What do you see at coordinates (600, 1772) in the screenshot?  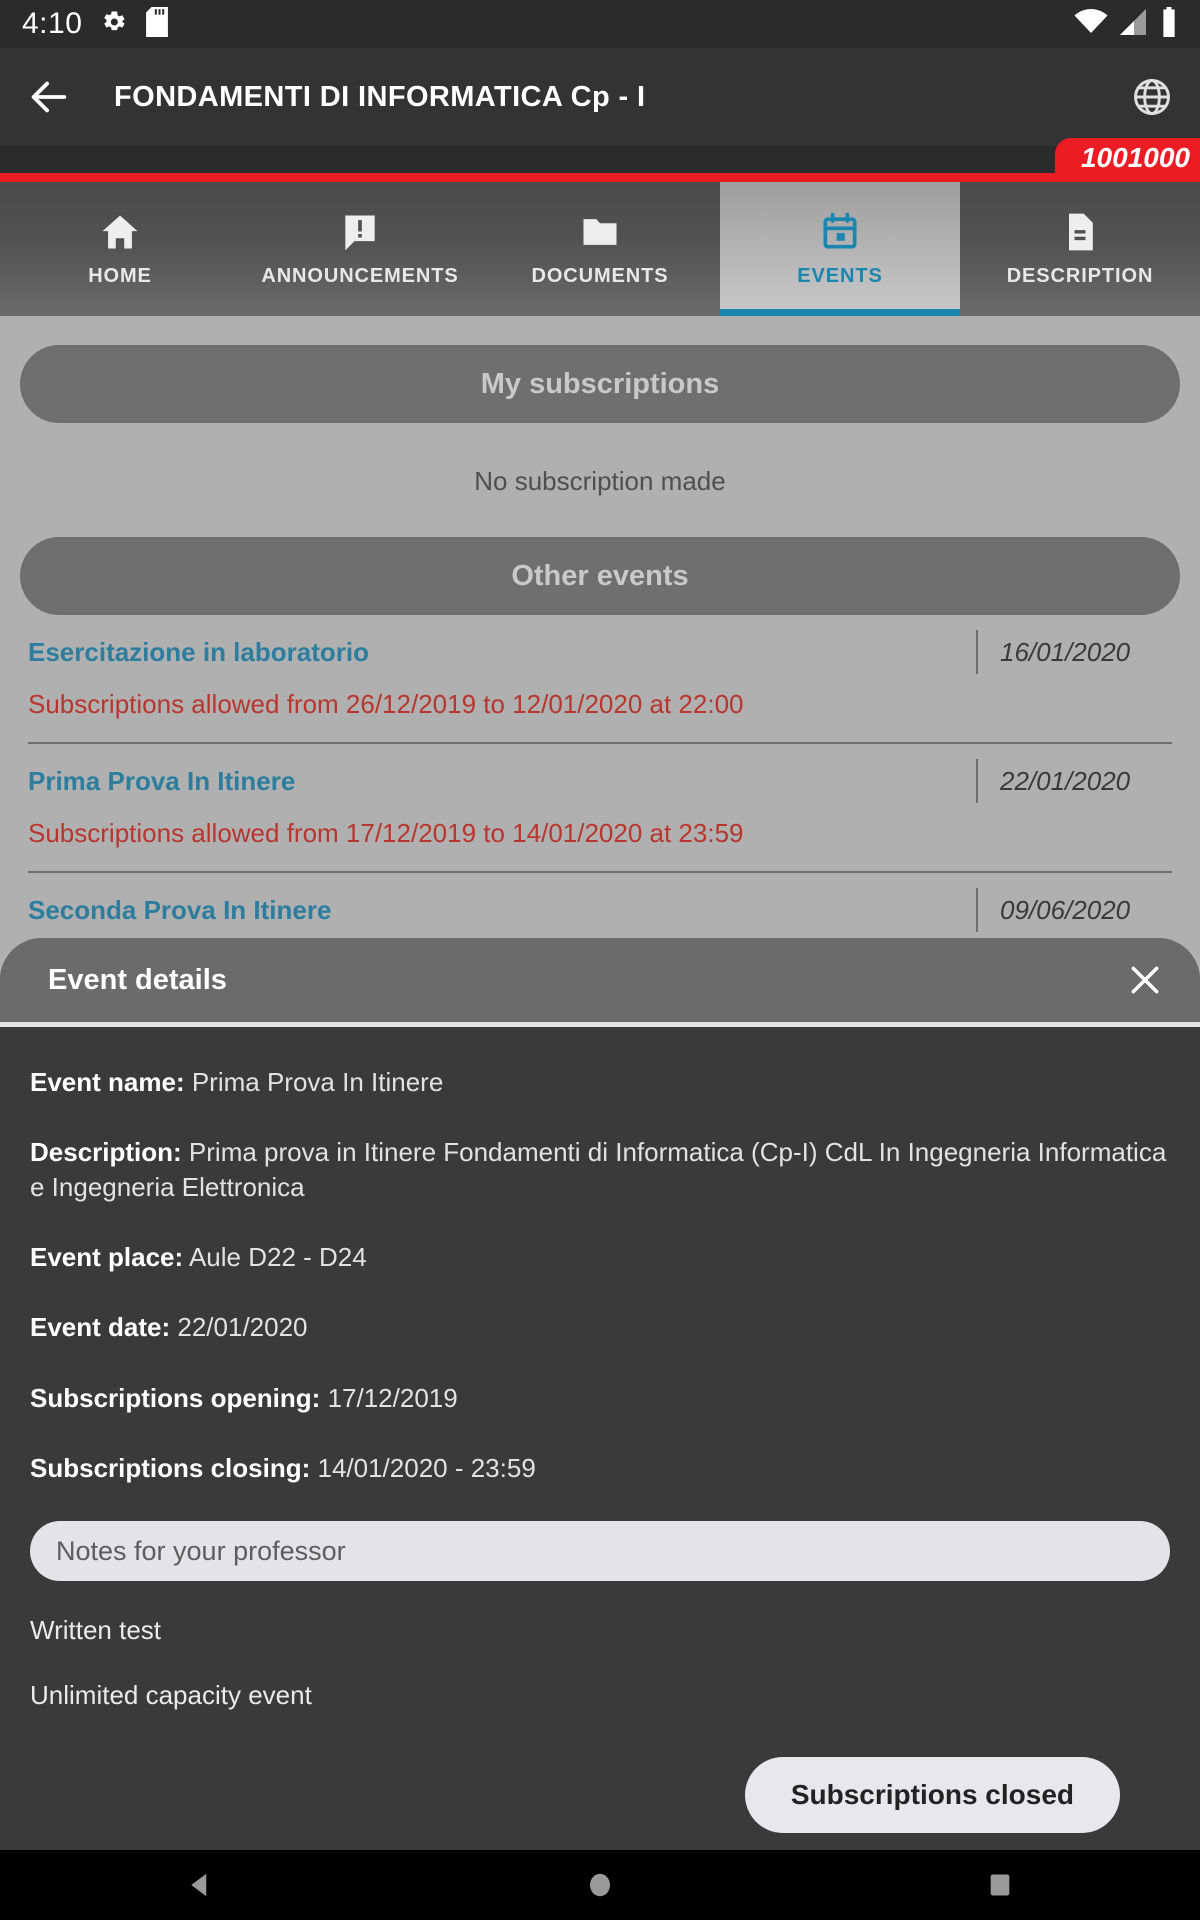 I see `action-row: Subscriptions closed` at bounding box center [600, 1772].